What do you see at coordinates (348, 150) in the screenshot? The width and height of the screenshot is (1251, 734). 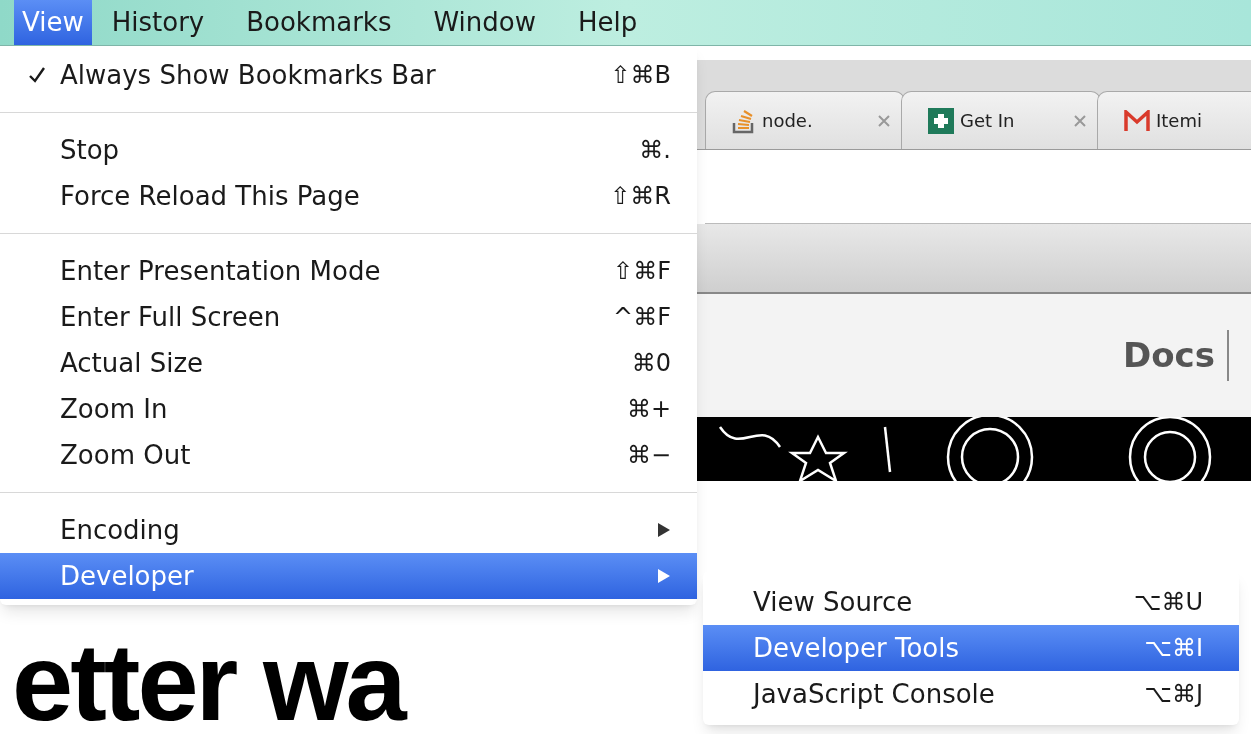 I see `menu-item: Stop ⌘.` at bounding box center [348, 150].